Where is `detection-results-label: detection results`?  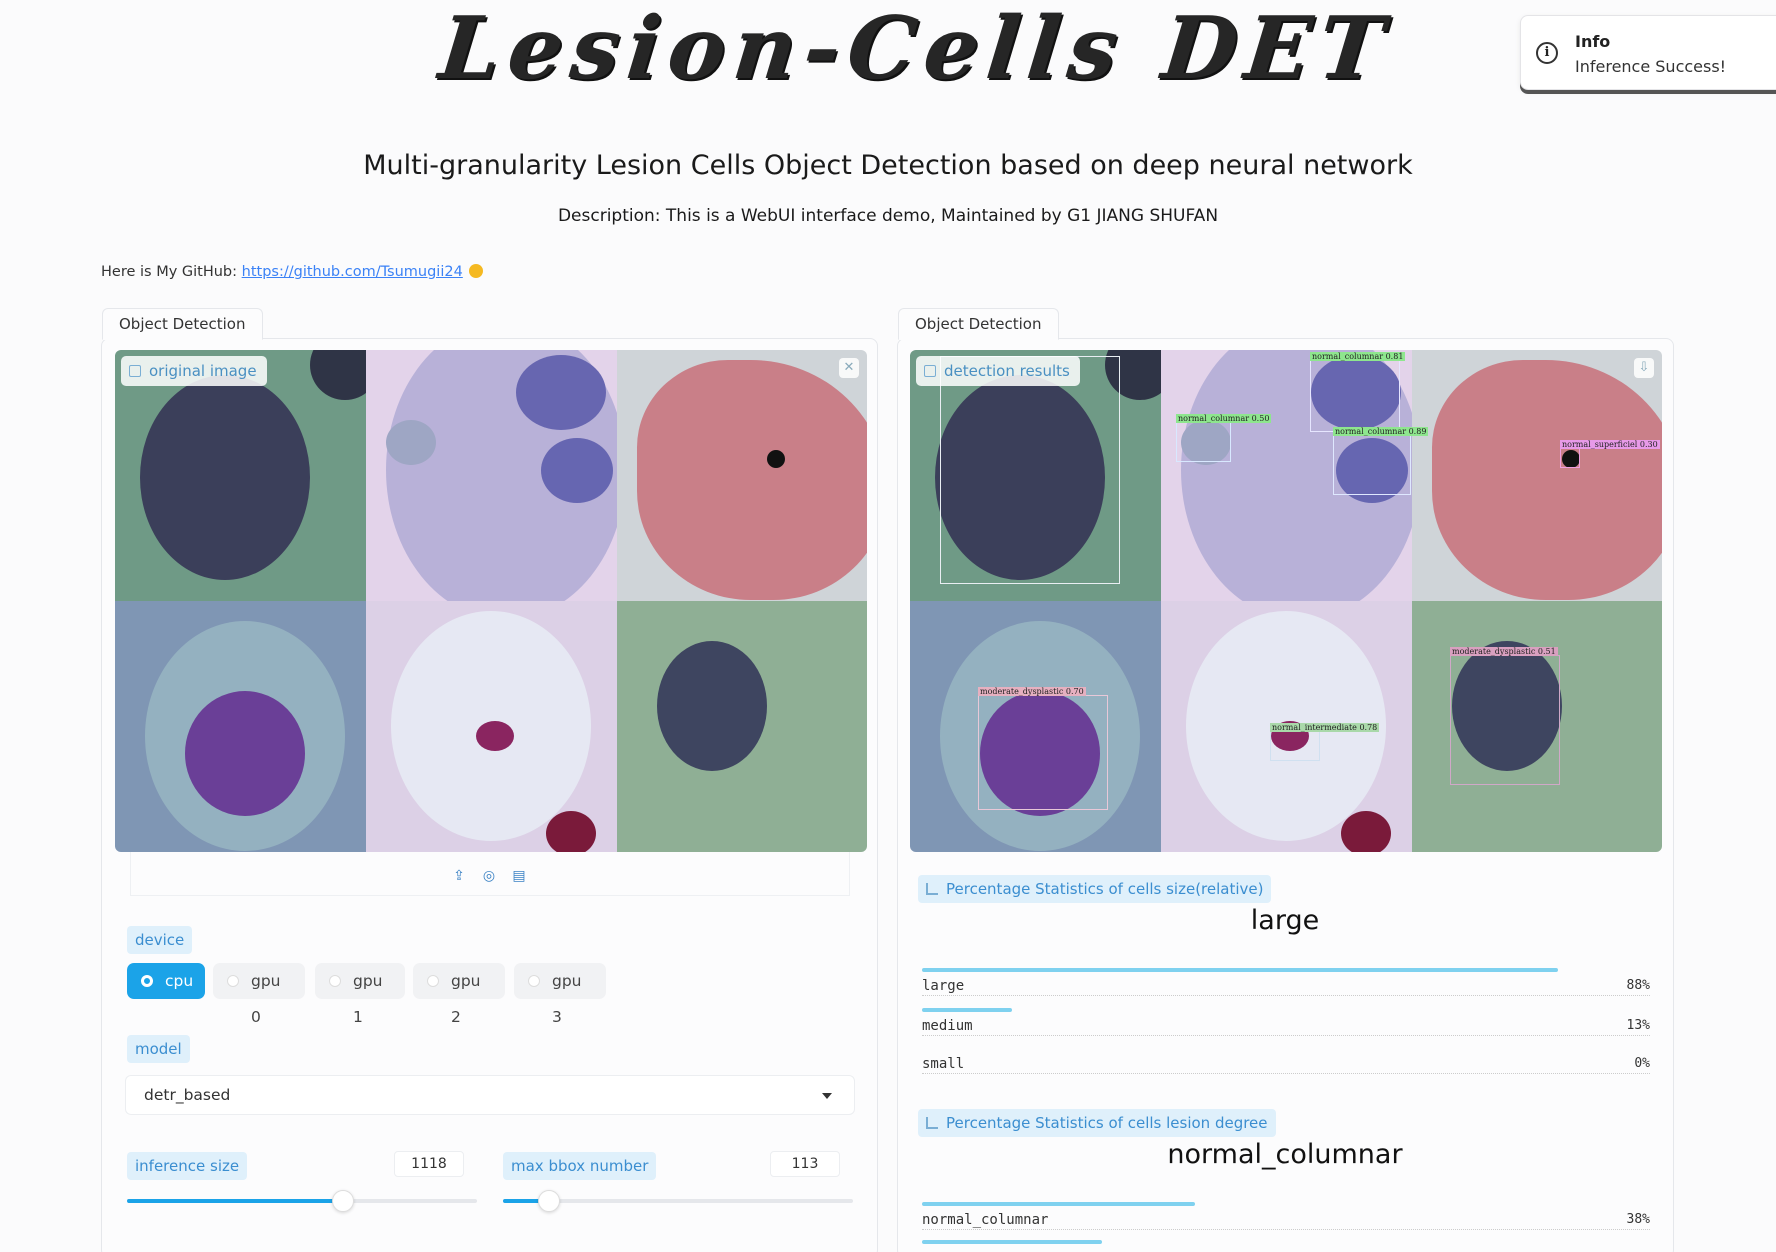
detection-results-label: detection results is located at coordinates (998, 371).